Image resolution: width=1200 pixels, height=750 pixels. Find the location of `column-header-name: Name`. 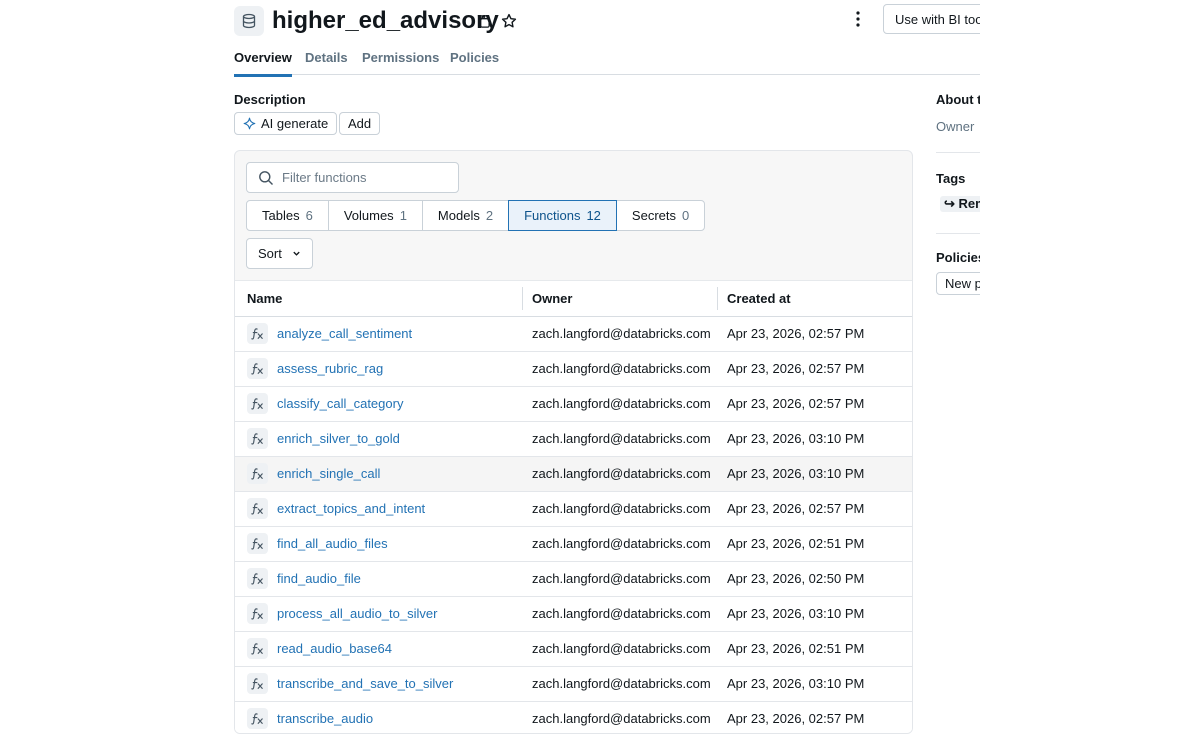

column-header-name: Name is located at coordinates (264, 298).